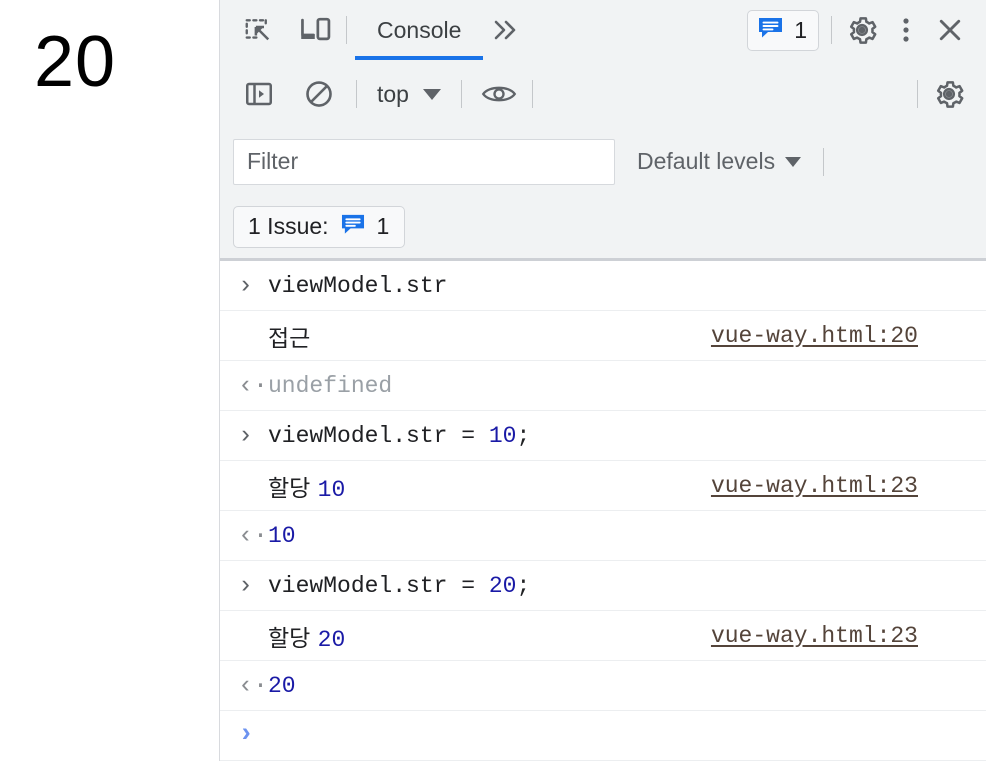 The height and width of the screenshot is (761, 986). Describe the element at coordinates (603, 286) in the screenshot. I see `console-log-row: › viewModel.str` at that location.